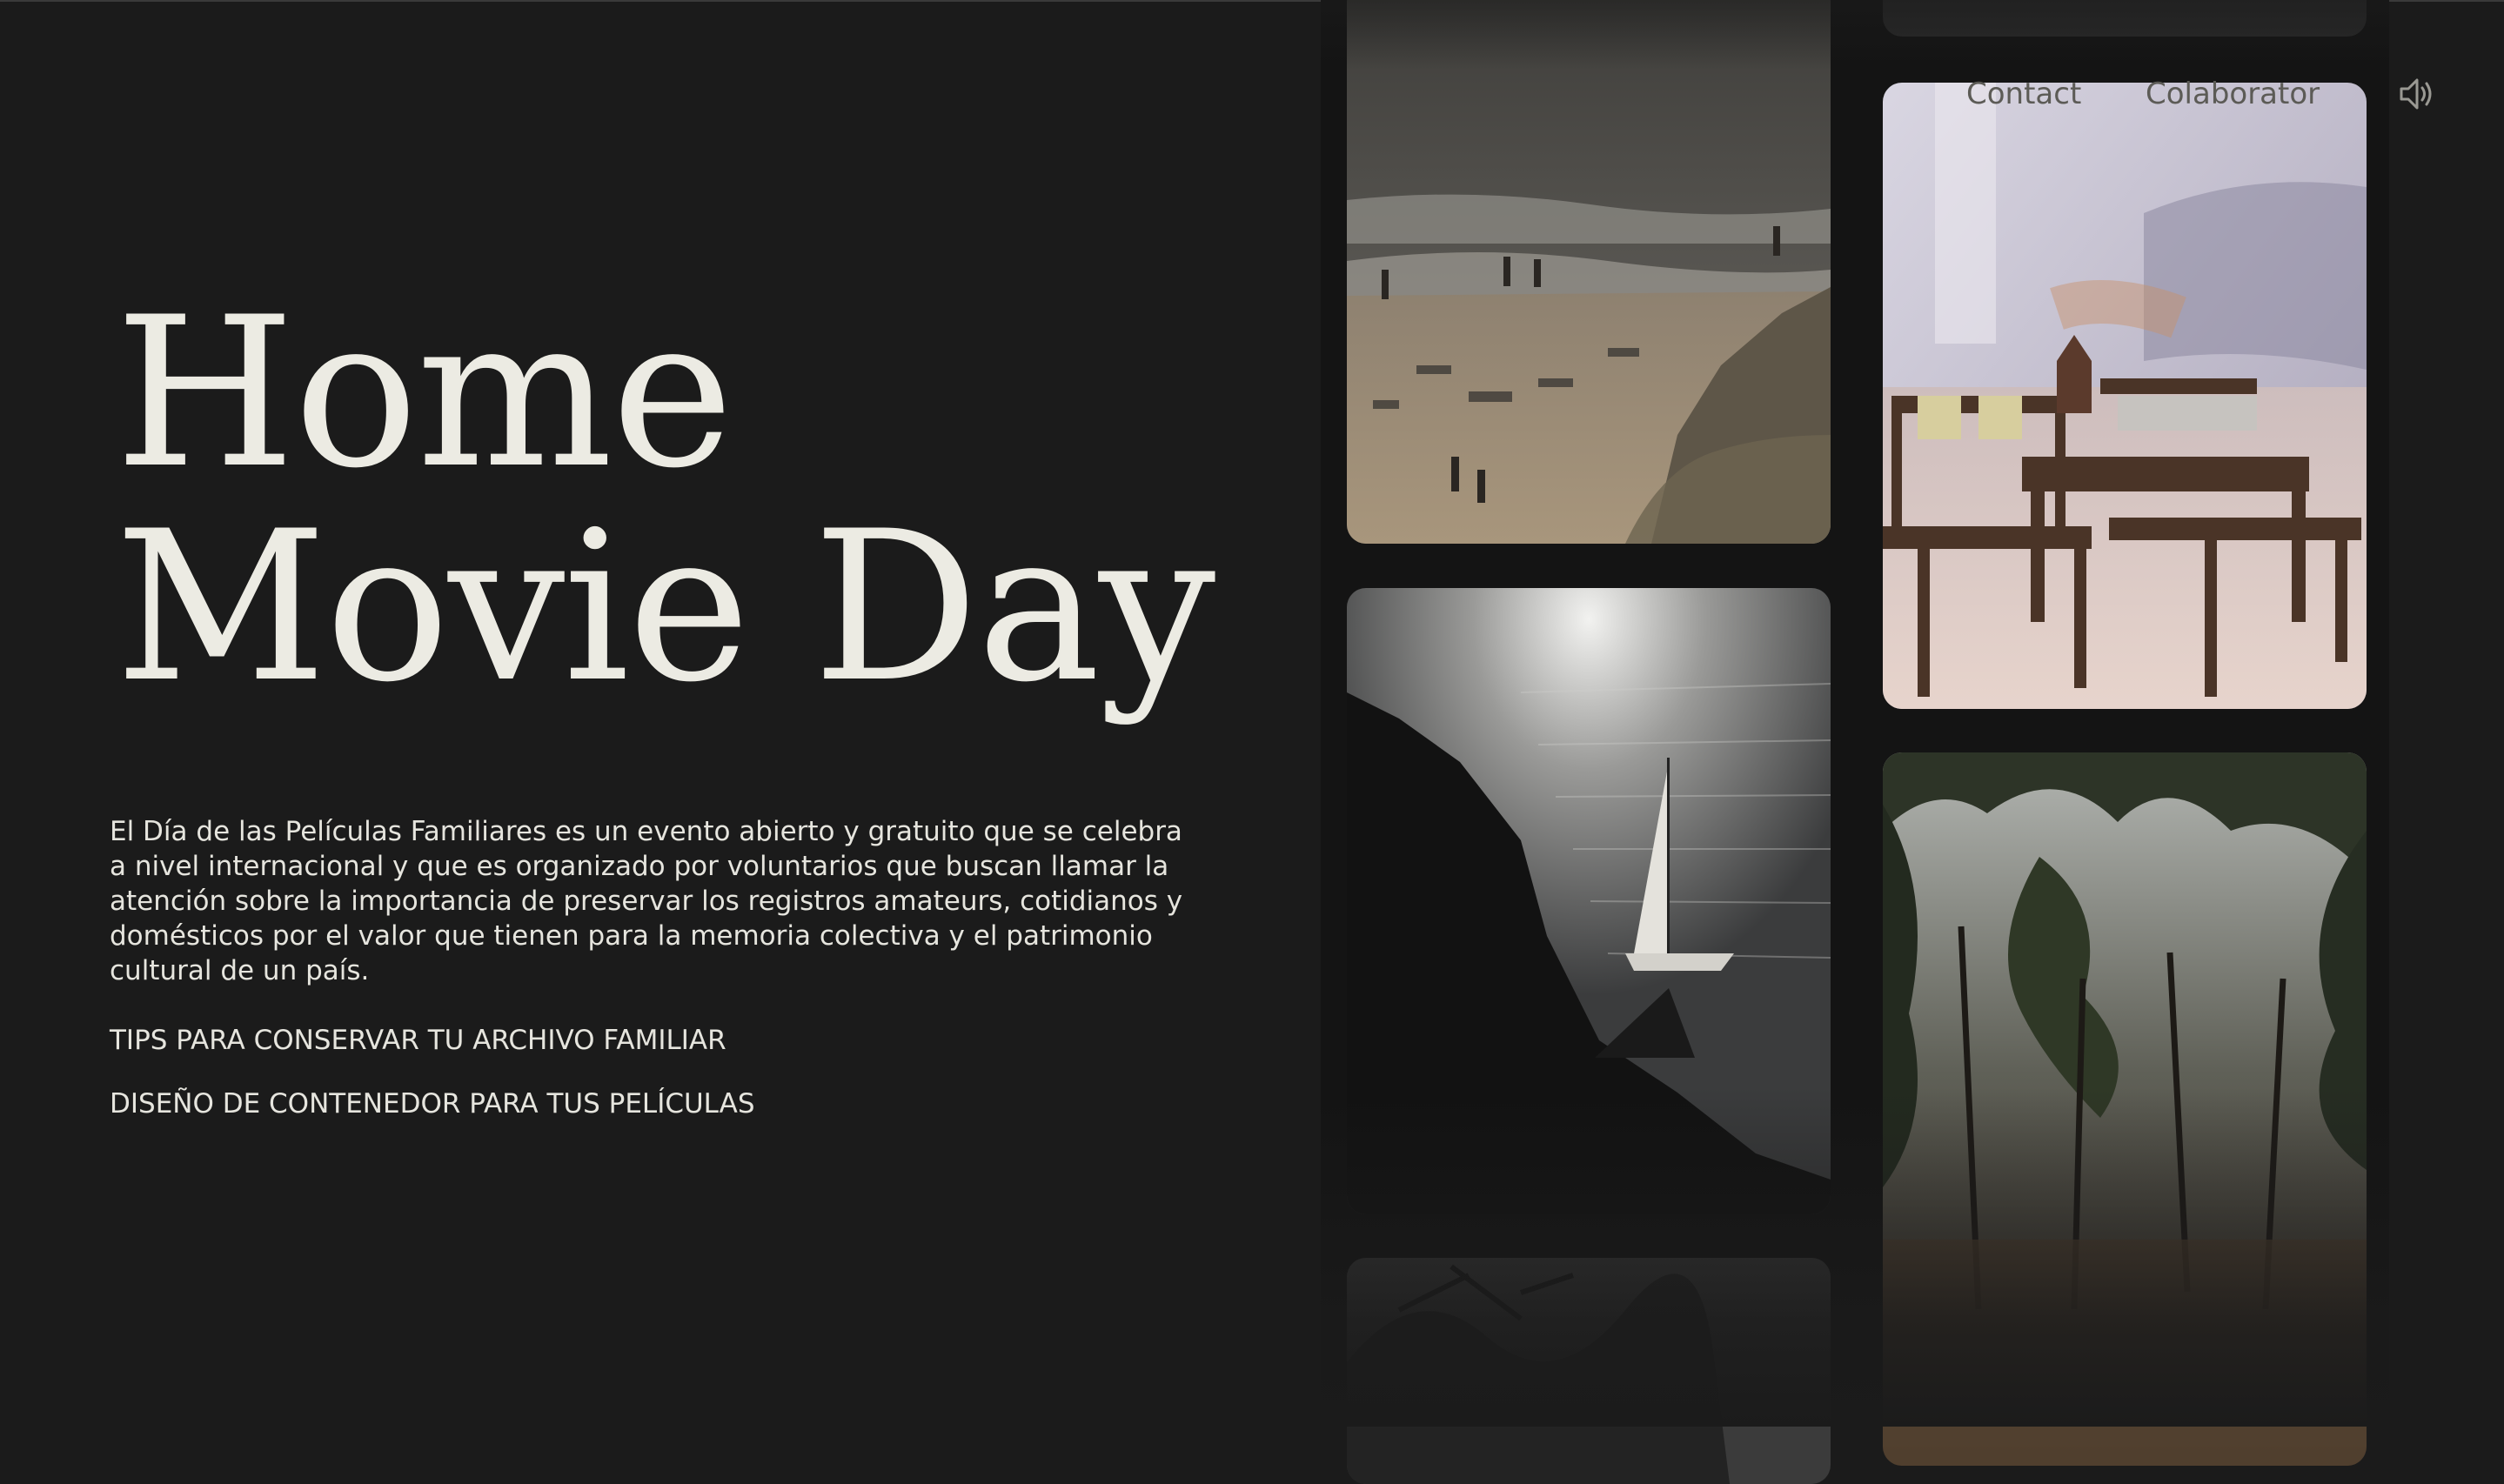 The width and height of the screenshot is (2504, 1484). I want to click on photo-beach, so click(1589, 272).